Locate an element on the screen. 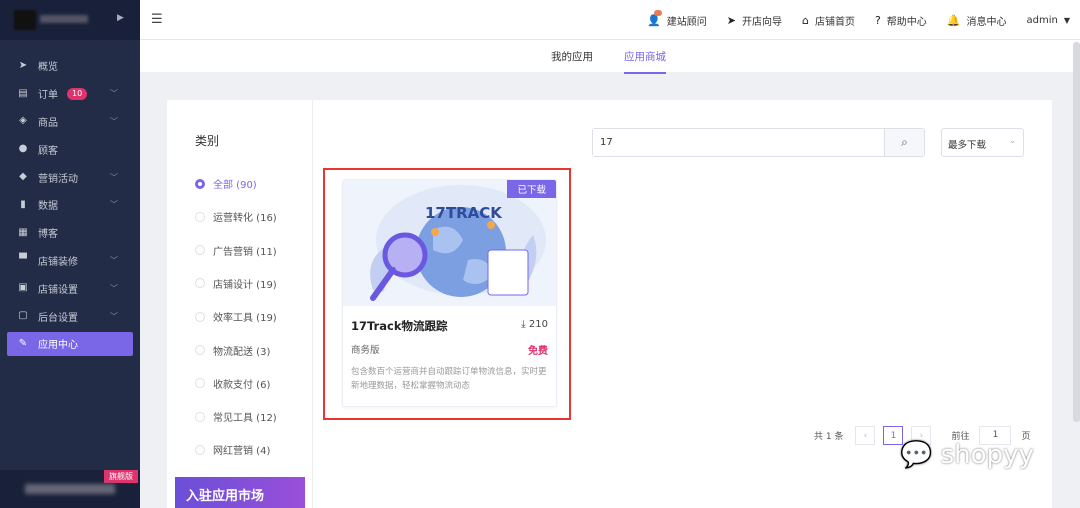 The height and width of the screenshot is (508, 1080). globe-tracking-illustration: 17TRACK is located at coordinates (458, 243).